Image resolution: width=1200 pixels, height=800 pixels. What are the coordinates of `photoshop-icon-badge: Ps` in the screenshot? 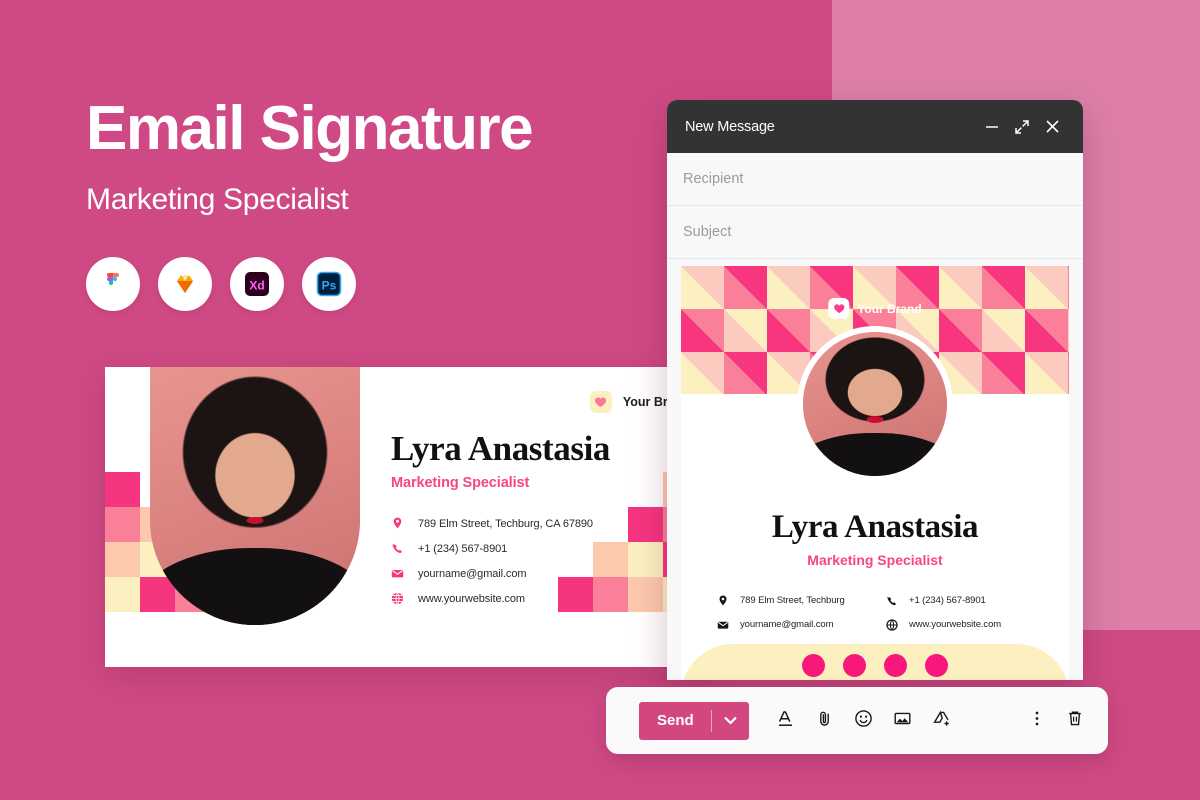 It's located at (329, 284).